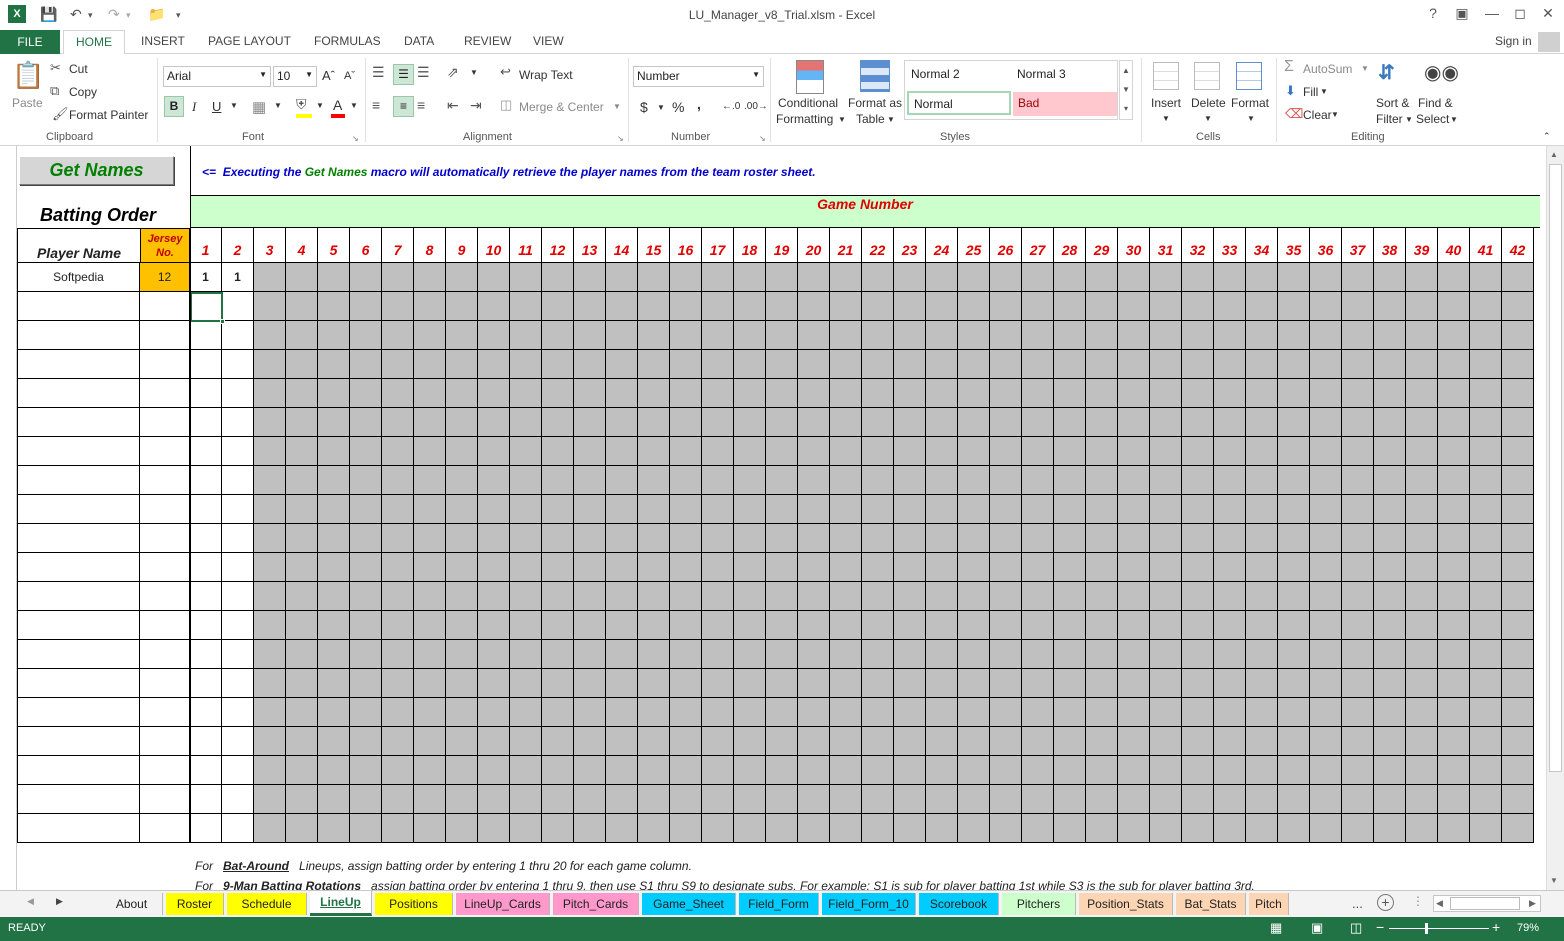  Describe the element at coordinates (698, 76) in the screenshot. I see `number-format-select: Number ▼` at that location.